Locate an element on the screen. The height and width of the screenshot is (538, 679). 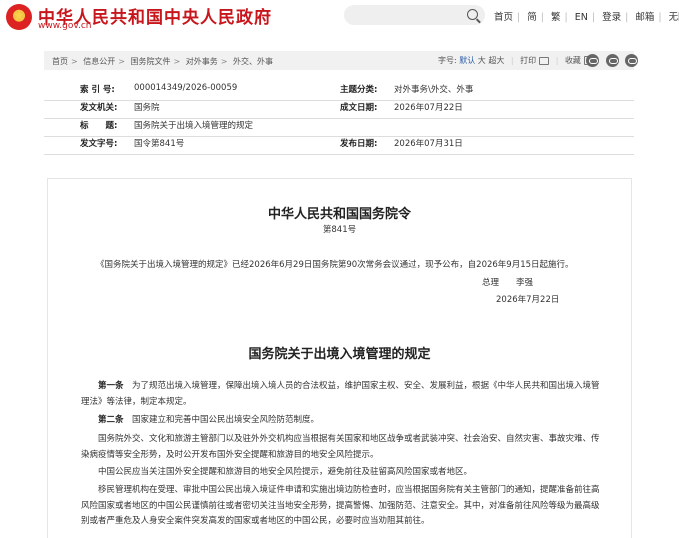
meta-label: 主题分类: is located at coordinates (359, 90).